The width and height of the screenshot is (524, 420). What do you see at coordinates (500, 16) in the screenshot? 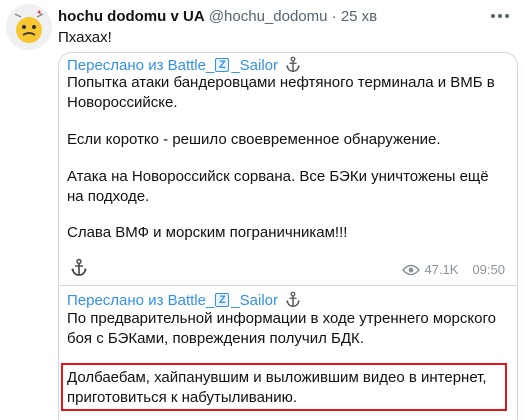
I see `more-icon` at bounding box center [500, 16].